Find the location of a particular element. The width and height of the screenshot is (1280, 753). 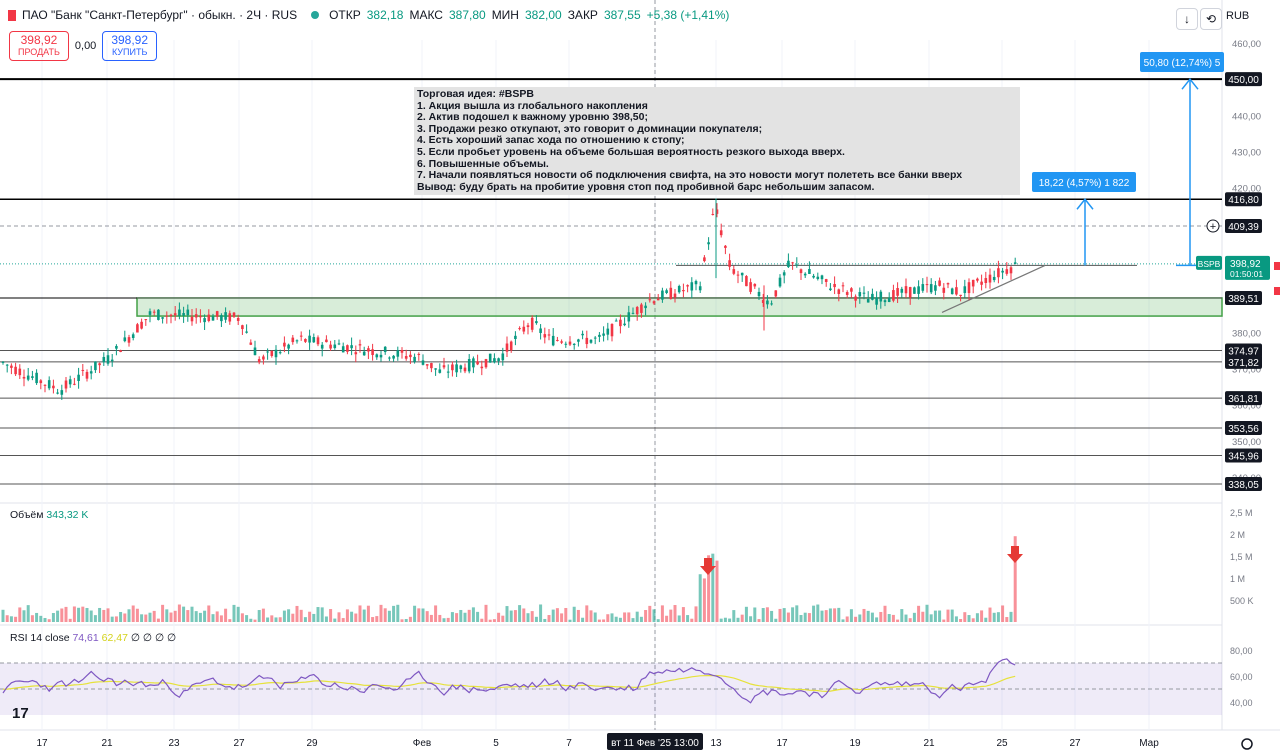

symbol-tag: BSPB is located at coordinates (1209, 264).